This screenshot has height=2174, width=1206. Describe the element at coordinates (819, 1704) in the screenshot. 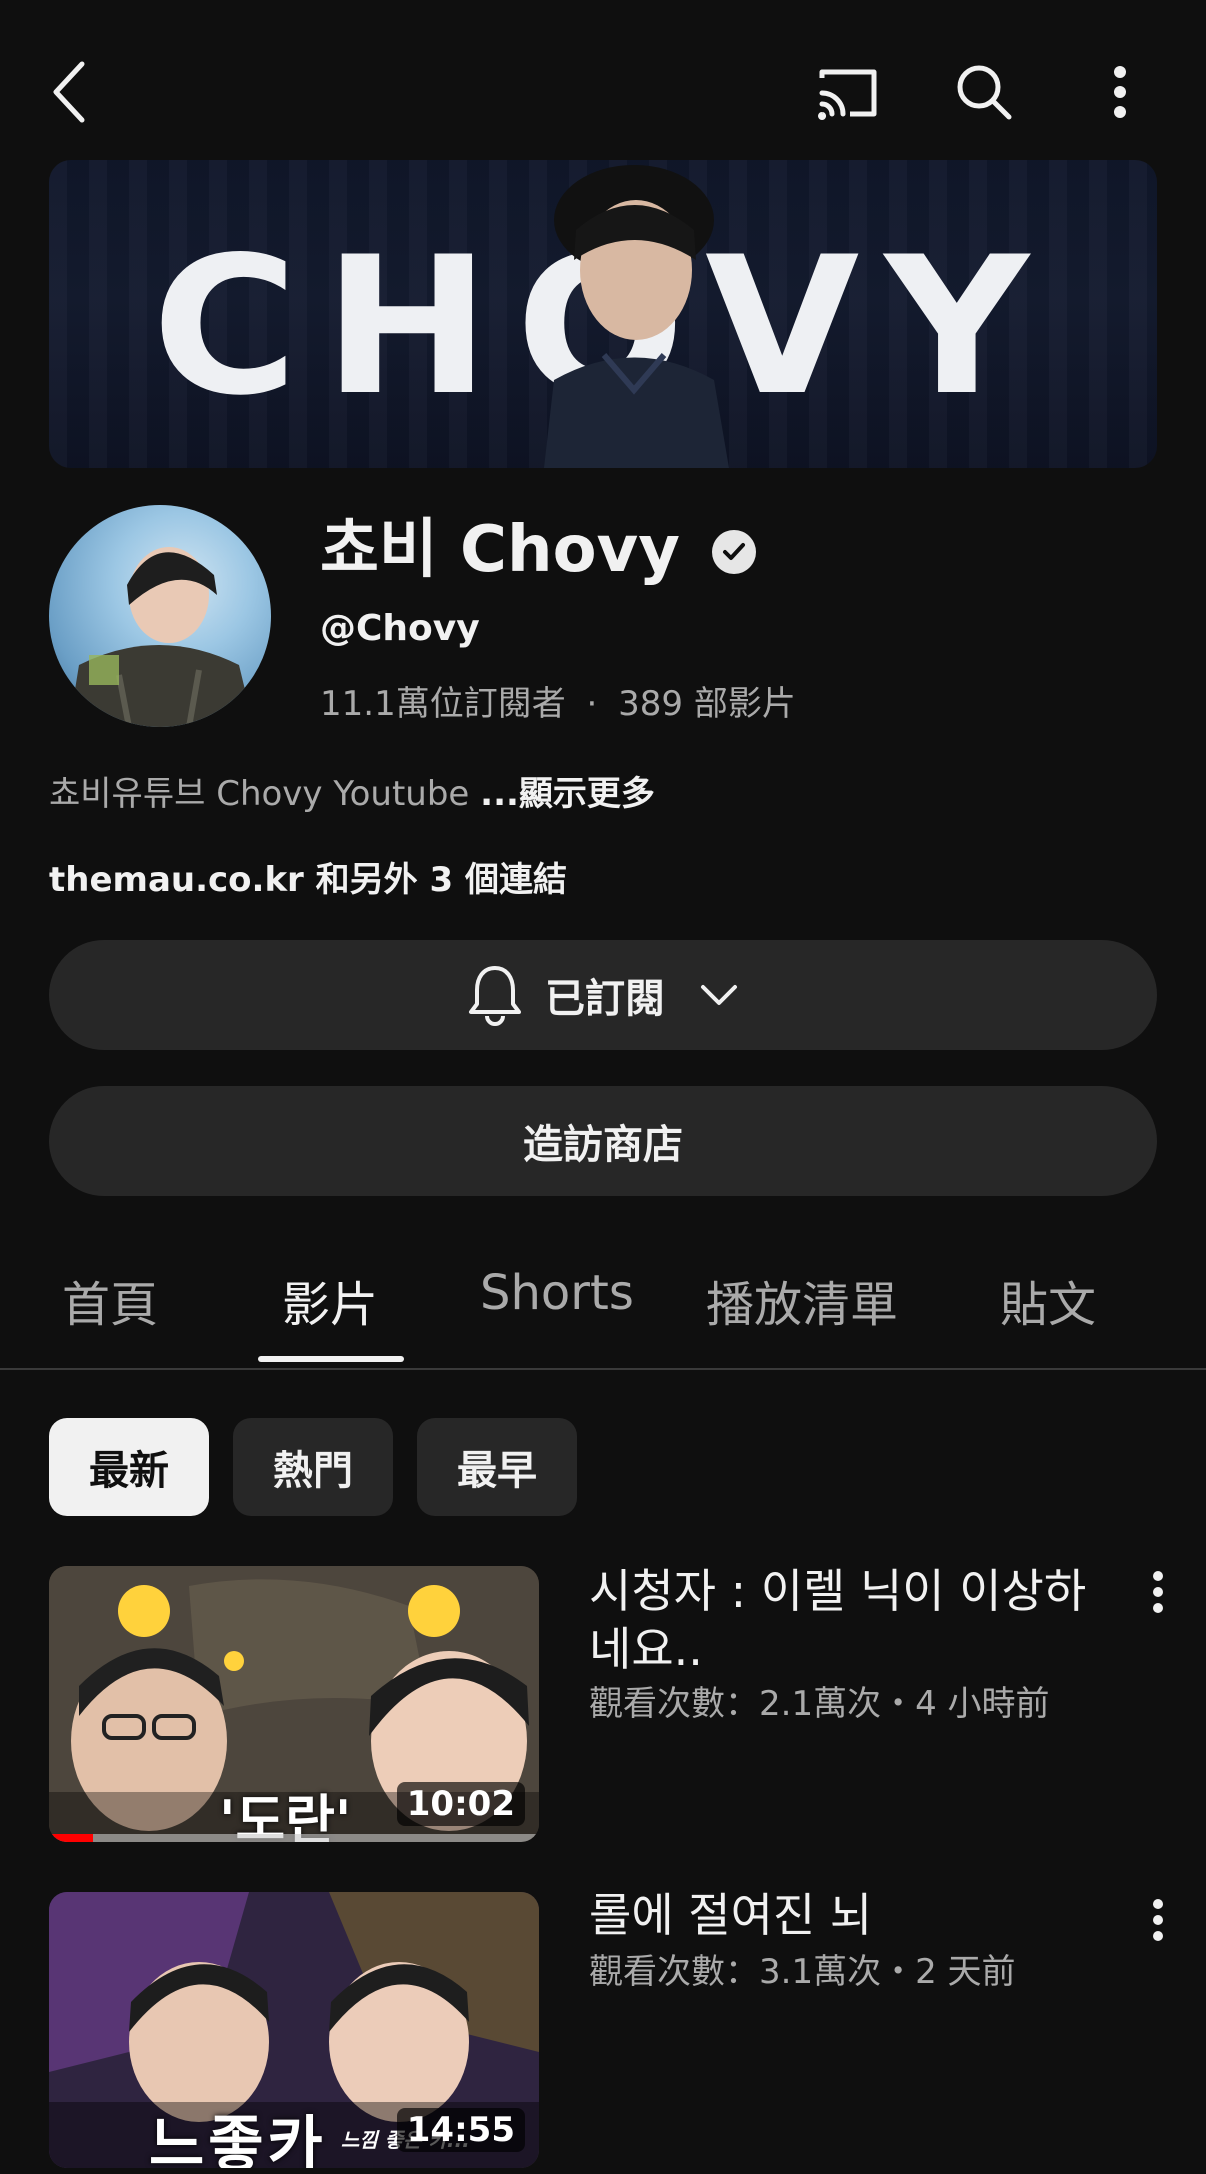

I see `video-meta: 觀看次數：2.1萬次・4 小時前` at that location.